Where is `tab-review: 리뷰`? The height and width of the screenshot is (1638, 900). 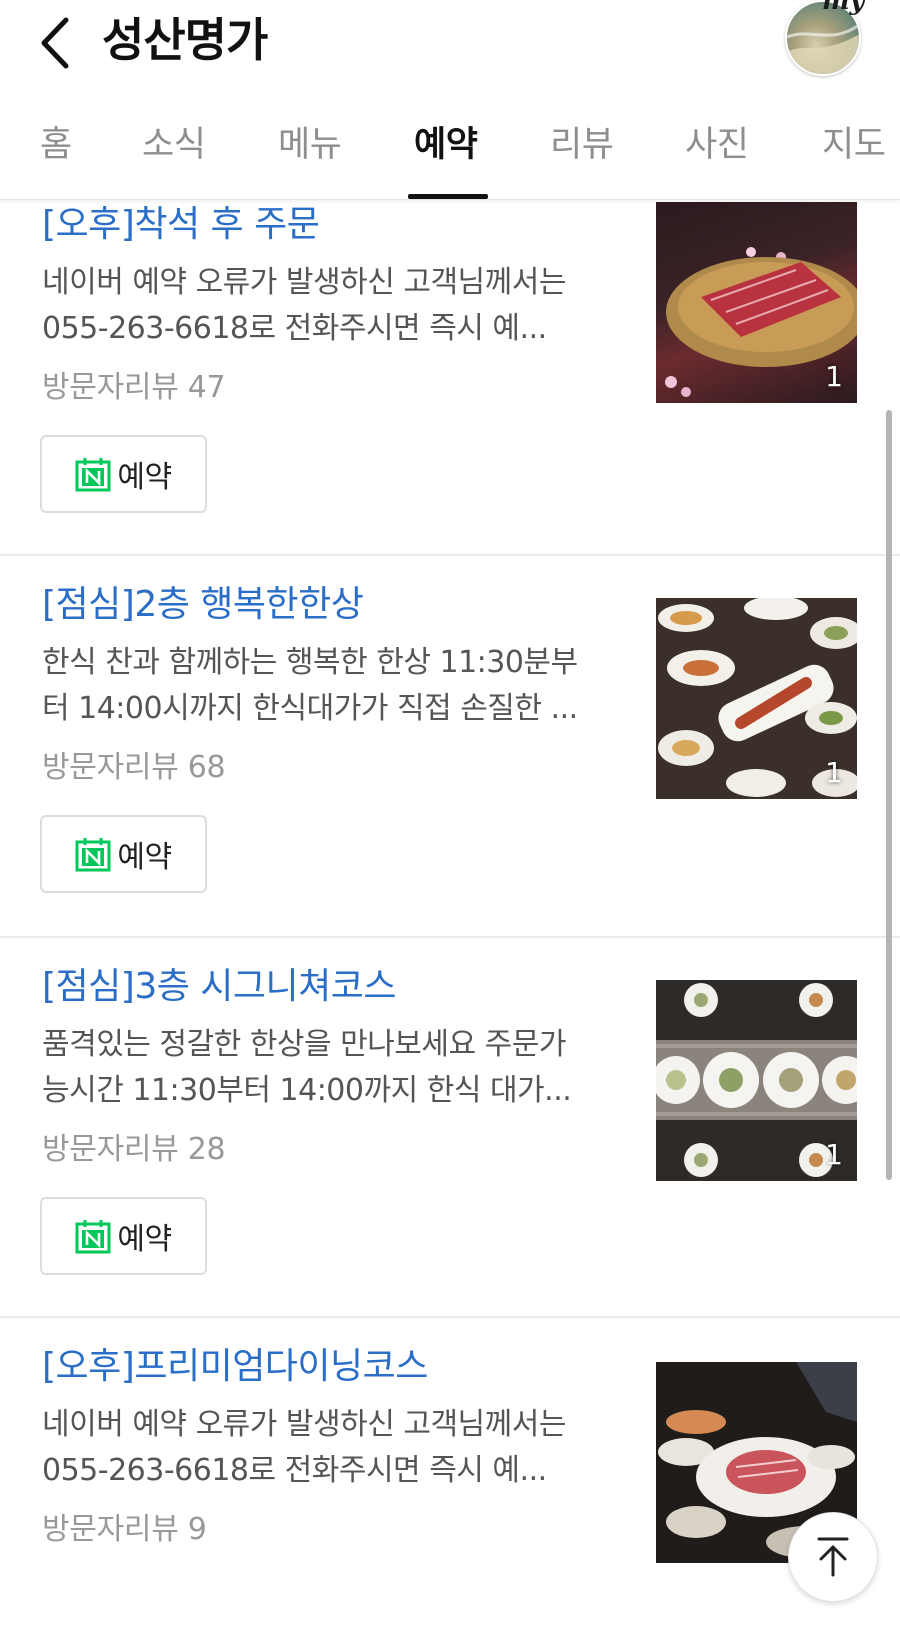
tab-review: 리뷰 is located at coordinates (582, 145).